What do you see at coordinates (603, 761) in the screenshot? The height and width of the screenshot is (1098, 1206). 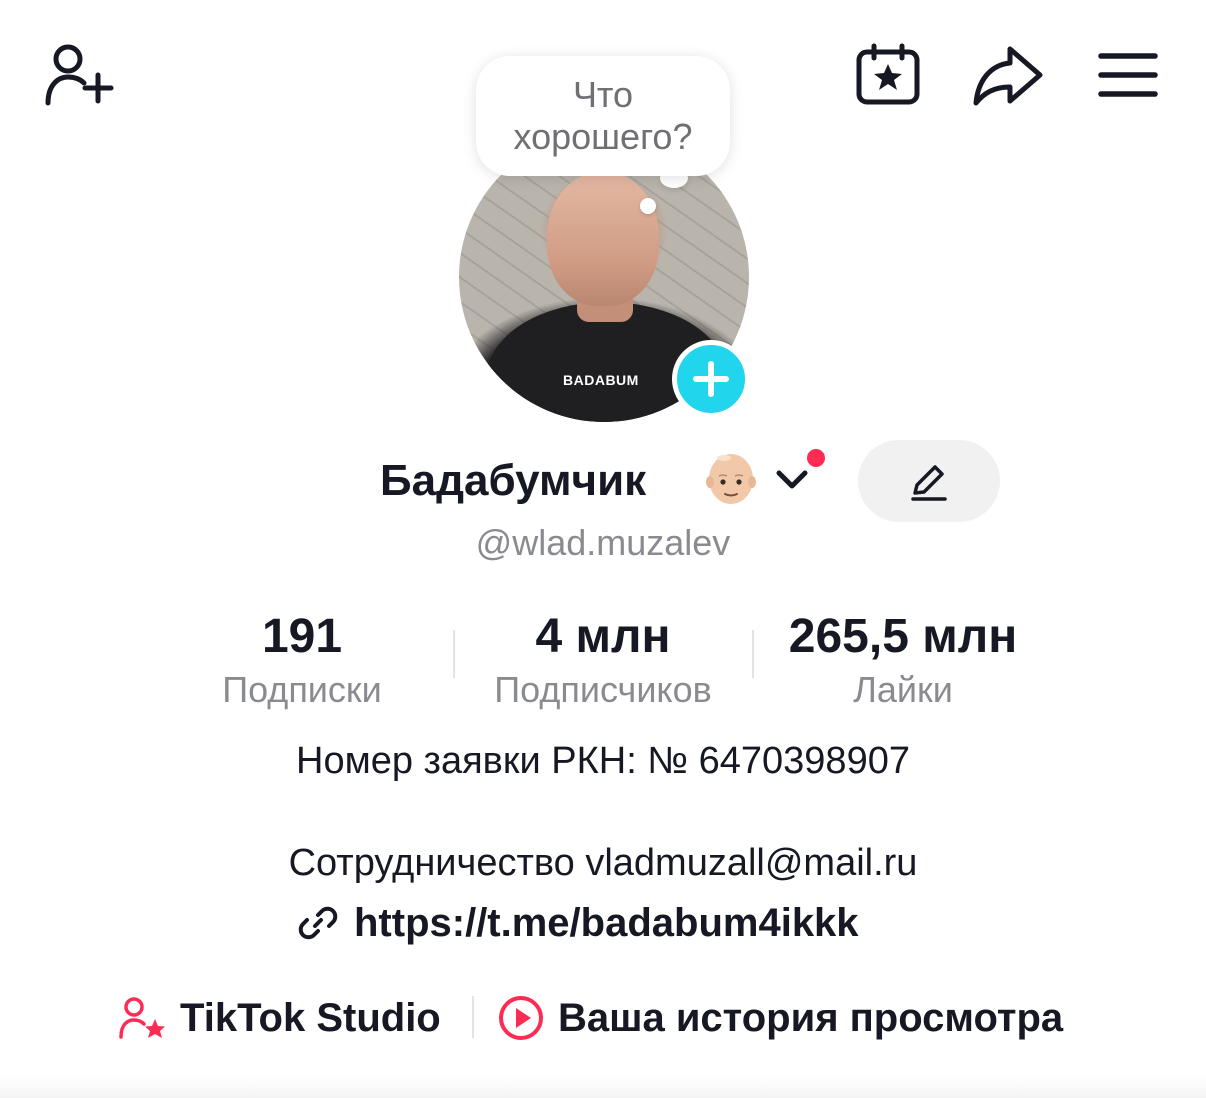 I see `bio-line-rkn: Номер заявки РКН: № 6470398907` at bounding box center [603, 761].